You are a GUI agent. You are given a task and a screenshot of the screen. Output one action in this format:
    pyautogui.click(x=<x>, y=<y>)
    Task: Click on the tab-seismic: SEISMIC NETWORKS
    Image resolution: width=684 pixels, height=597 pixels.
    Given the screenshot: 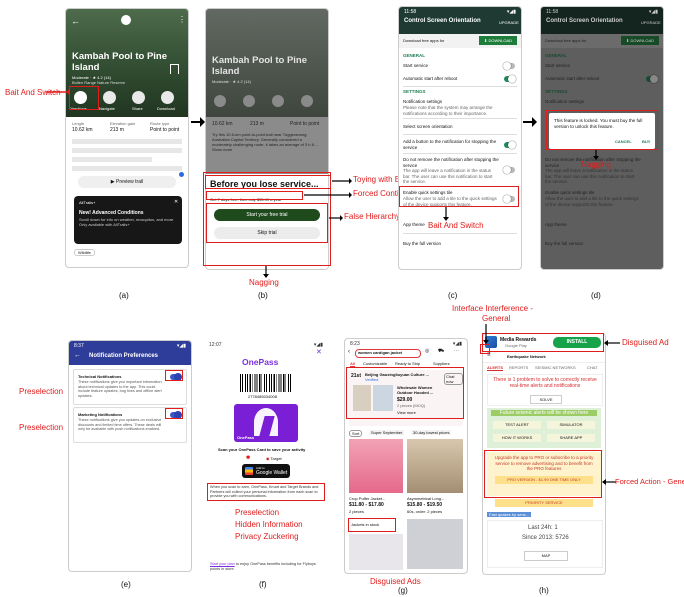 What is the action you would take?
    pyautogui.click(x=555, y=367)
    